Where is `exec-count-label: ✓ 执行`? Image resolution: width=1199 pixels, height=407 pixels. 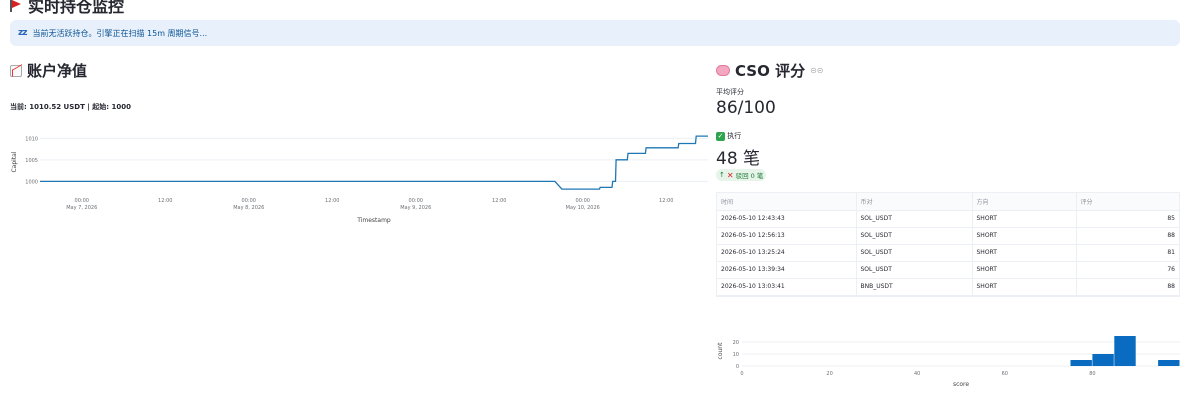
exec-count-label: ✓ 执行 is located at coordinates (728, 136).